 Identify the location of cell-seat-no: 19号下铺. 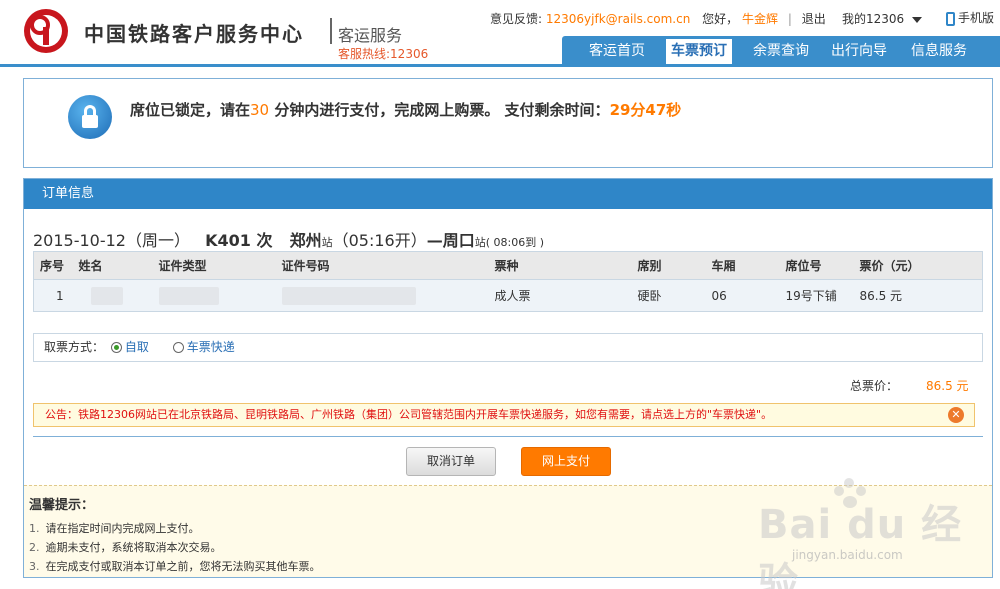
(822, 295).